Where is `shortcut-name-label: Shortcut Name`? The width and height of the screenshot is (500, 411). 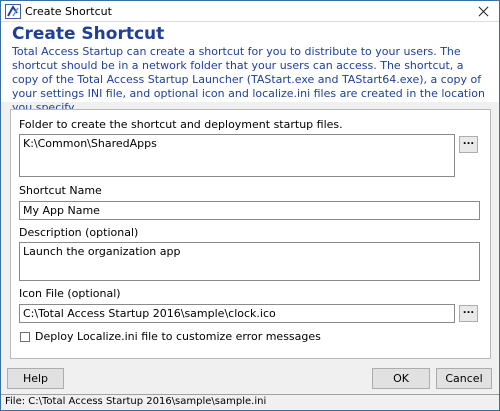
shortcut-name-label: Shortcut Name is located at coordinates (60, 190).